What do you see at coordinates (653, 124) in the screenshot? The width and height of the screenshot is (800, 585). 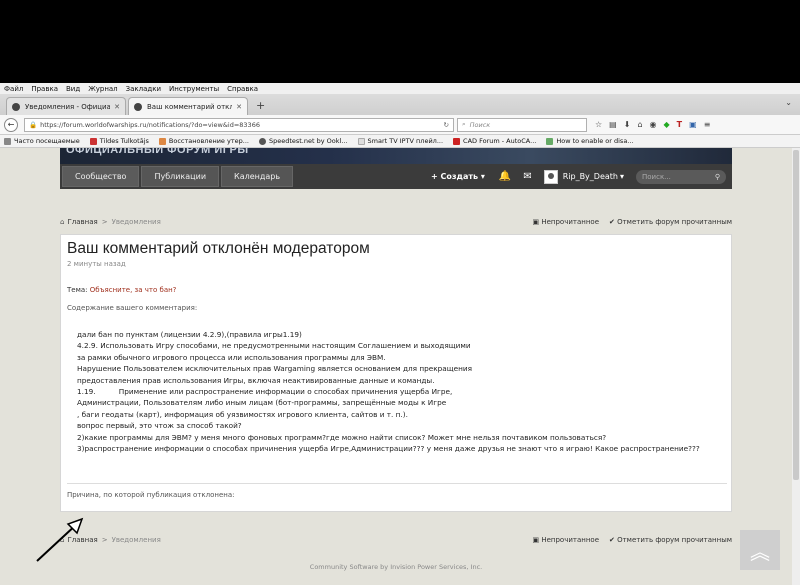 I see `addon-globe-icon: ◉` at bounding box center [653, 124].